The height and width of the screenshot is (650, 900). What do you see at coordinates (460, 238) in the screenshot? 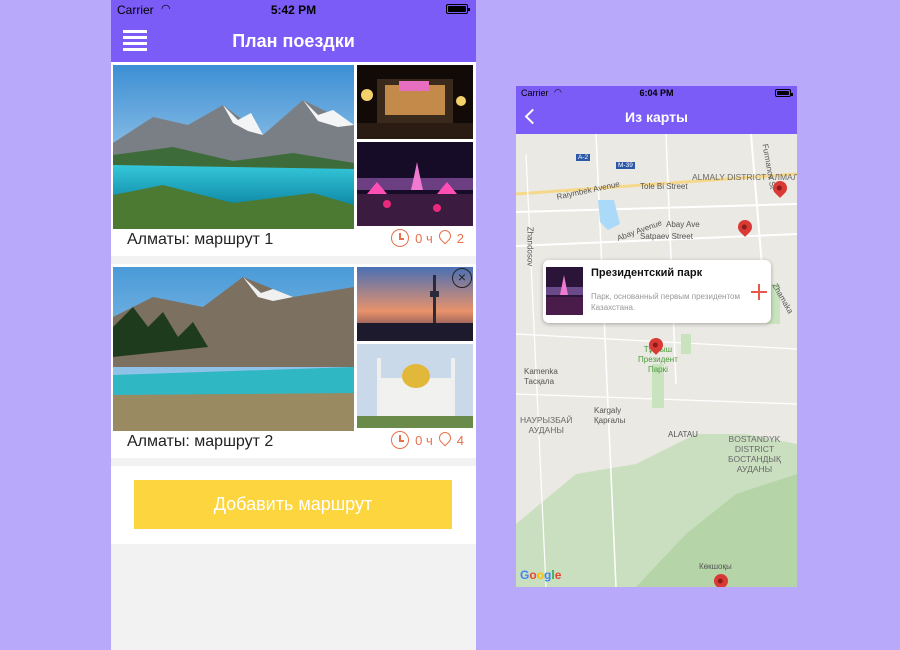
I see `route-places-count: 2` at bounding box center [460, 238].